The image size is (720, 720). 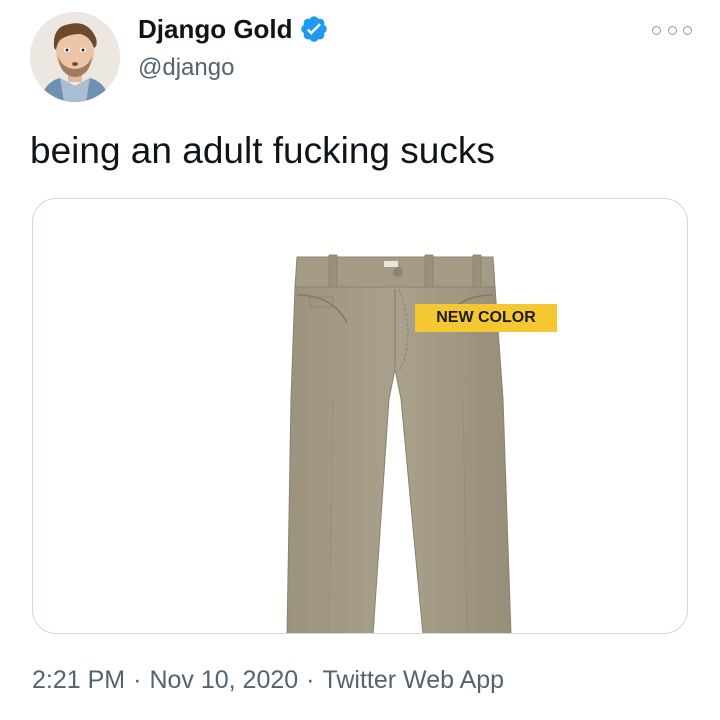 What do you see at coordinates (79, 680) in the screenshot?
I see `tweet-time: 2:21 PM` at bounding box center [79, 680].